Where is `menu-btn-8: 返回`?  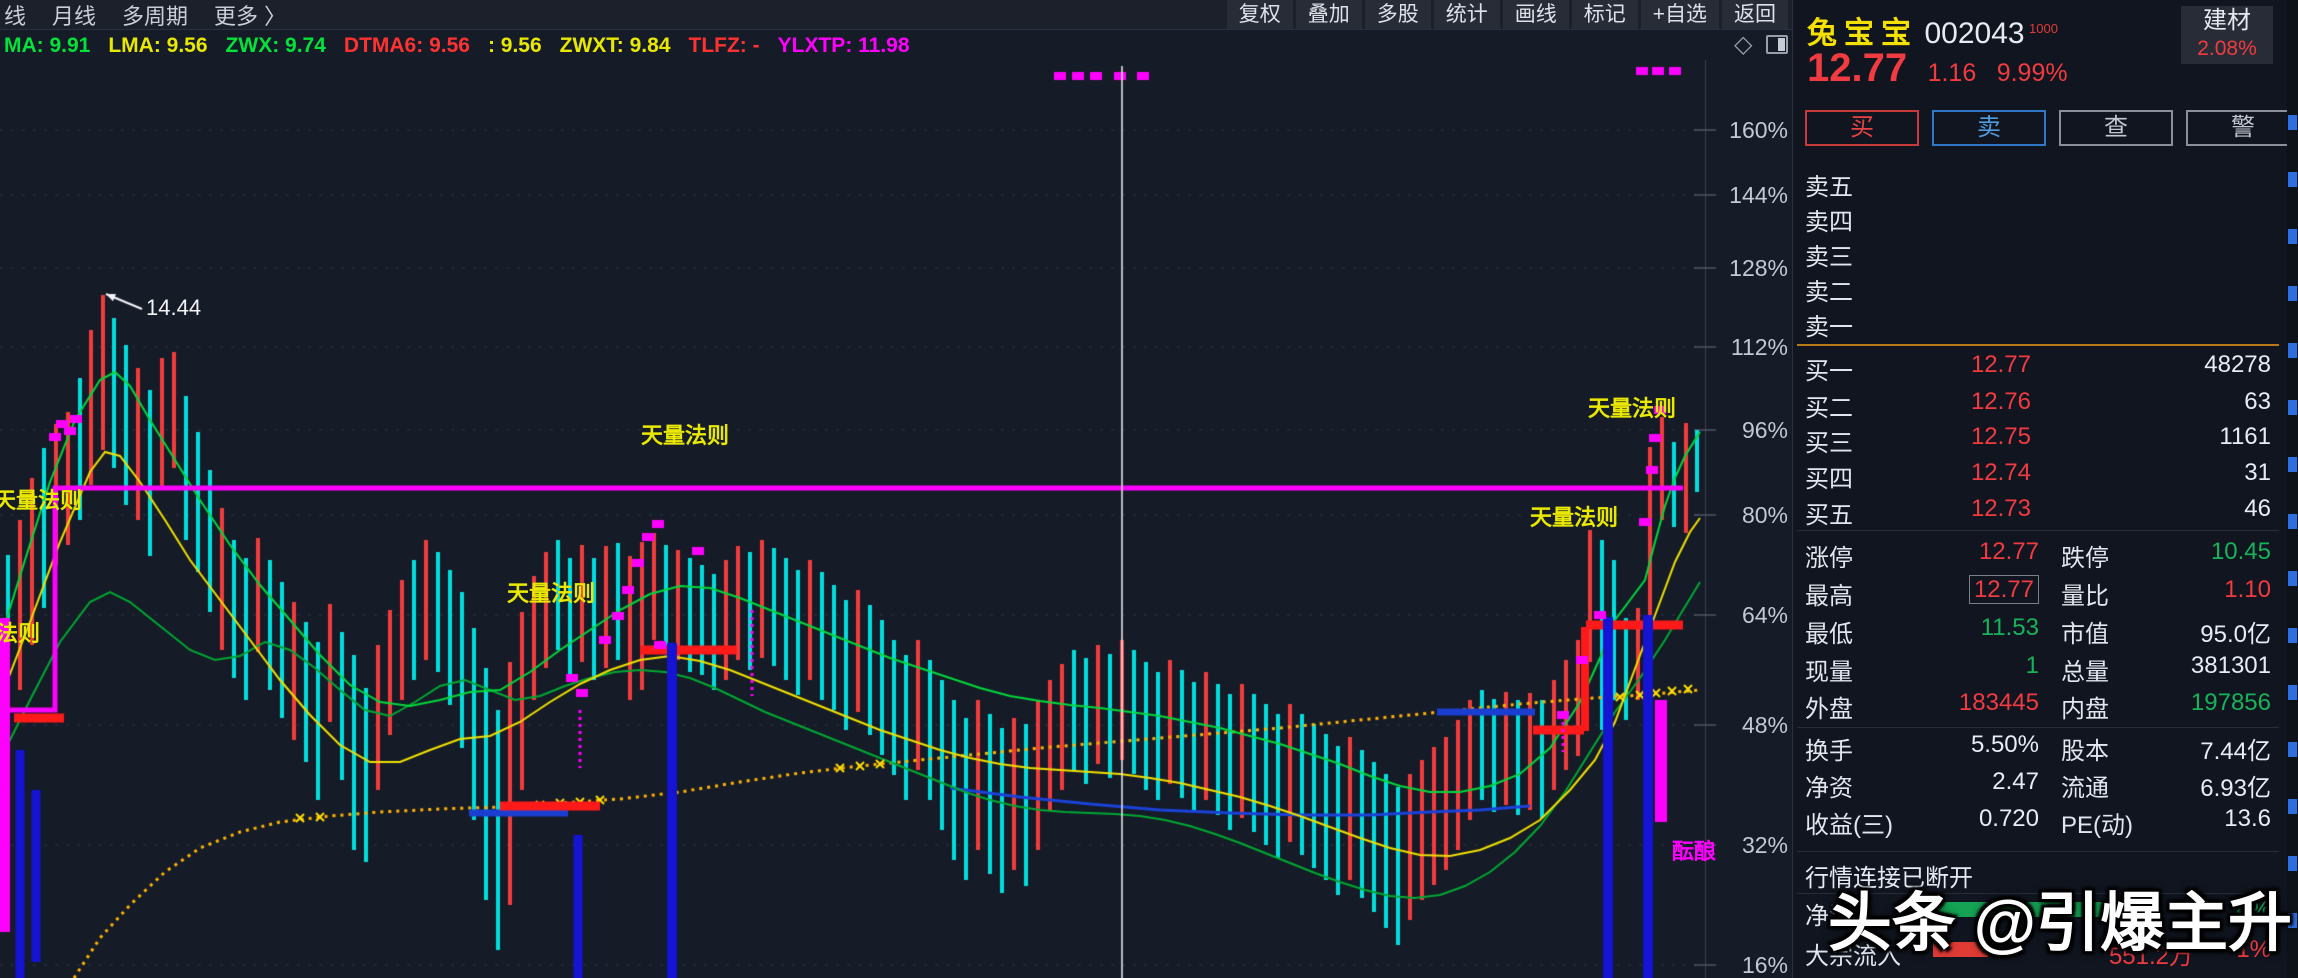 menu-btn-8: 返回 is located at coordinates (1755, 14).